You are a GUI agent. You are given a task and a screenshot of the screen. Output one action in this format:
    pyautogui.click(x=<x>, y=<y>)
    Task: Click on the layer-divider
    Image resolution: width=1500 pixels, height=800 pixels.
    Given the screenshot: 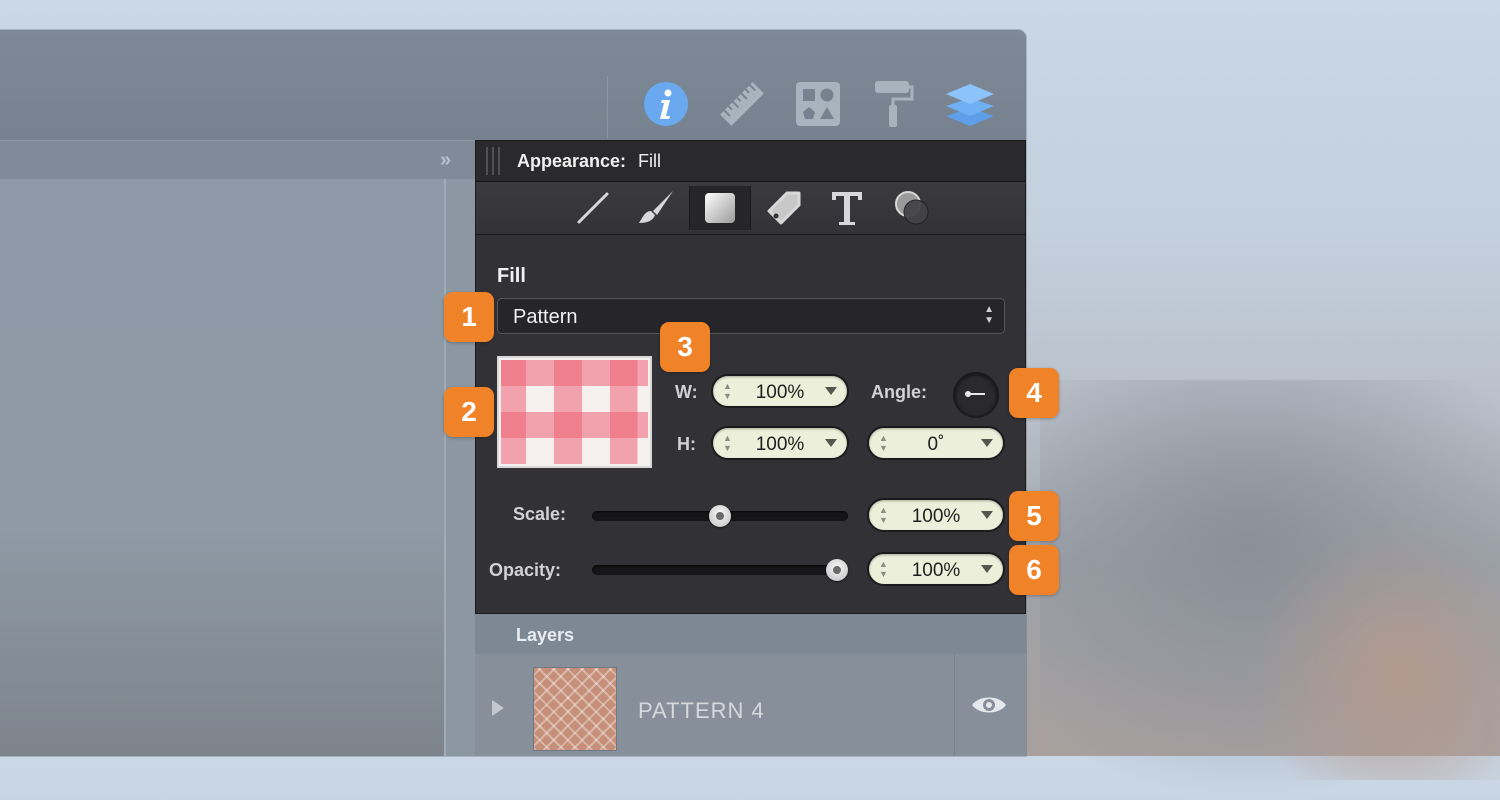 What is the action you would take?
    pyautogui.click(x=954, y=705)
    